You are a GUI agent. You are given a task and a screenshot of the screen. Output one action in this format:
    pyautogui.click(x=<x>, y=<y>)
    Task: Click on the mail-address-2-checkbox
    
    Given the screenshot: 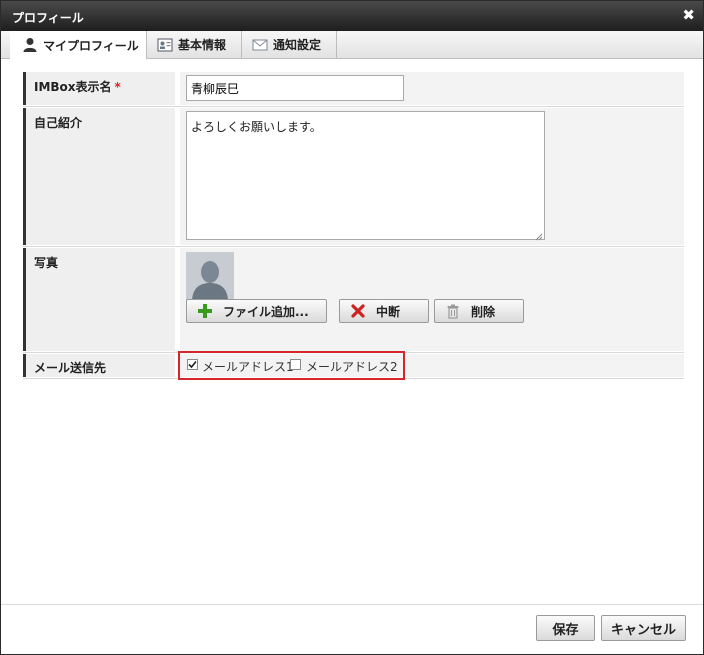 What is the action you would take?
    pyautogui.click(x=295, y=364)
    